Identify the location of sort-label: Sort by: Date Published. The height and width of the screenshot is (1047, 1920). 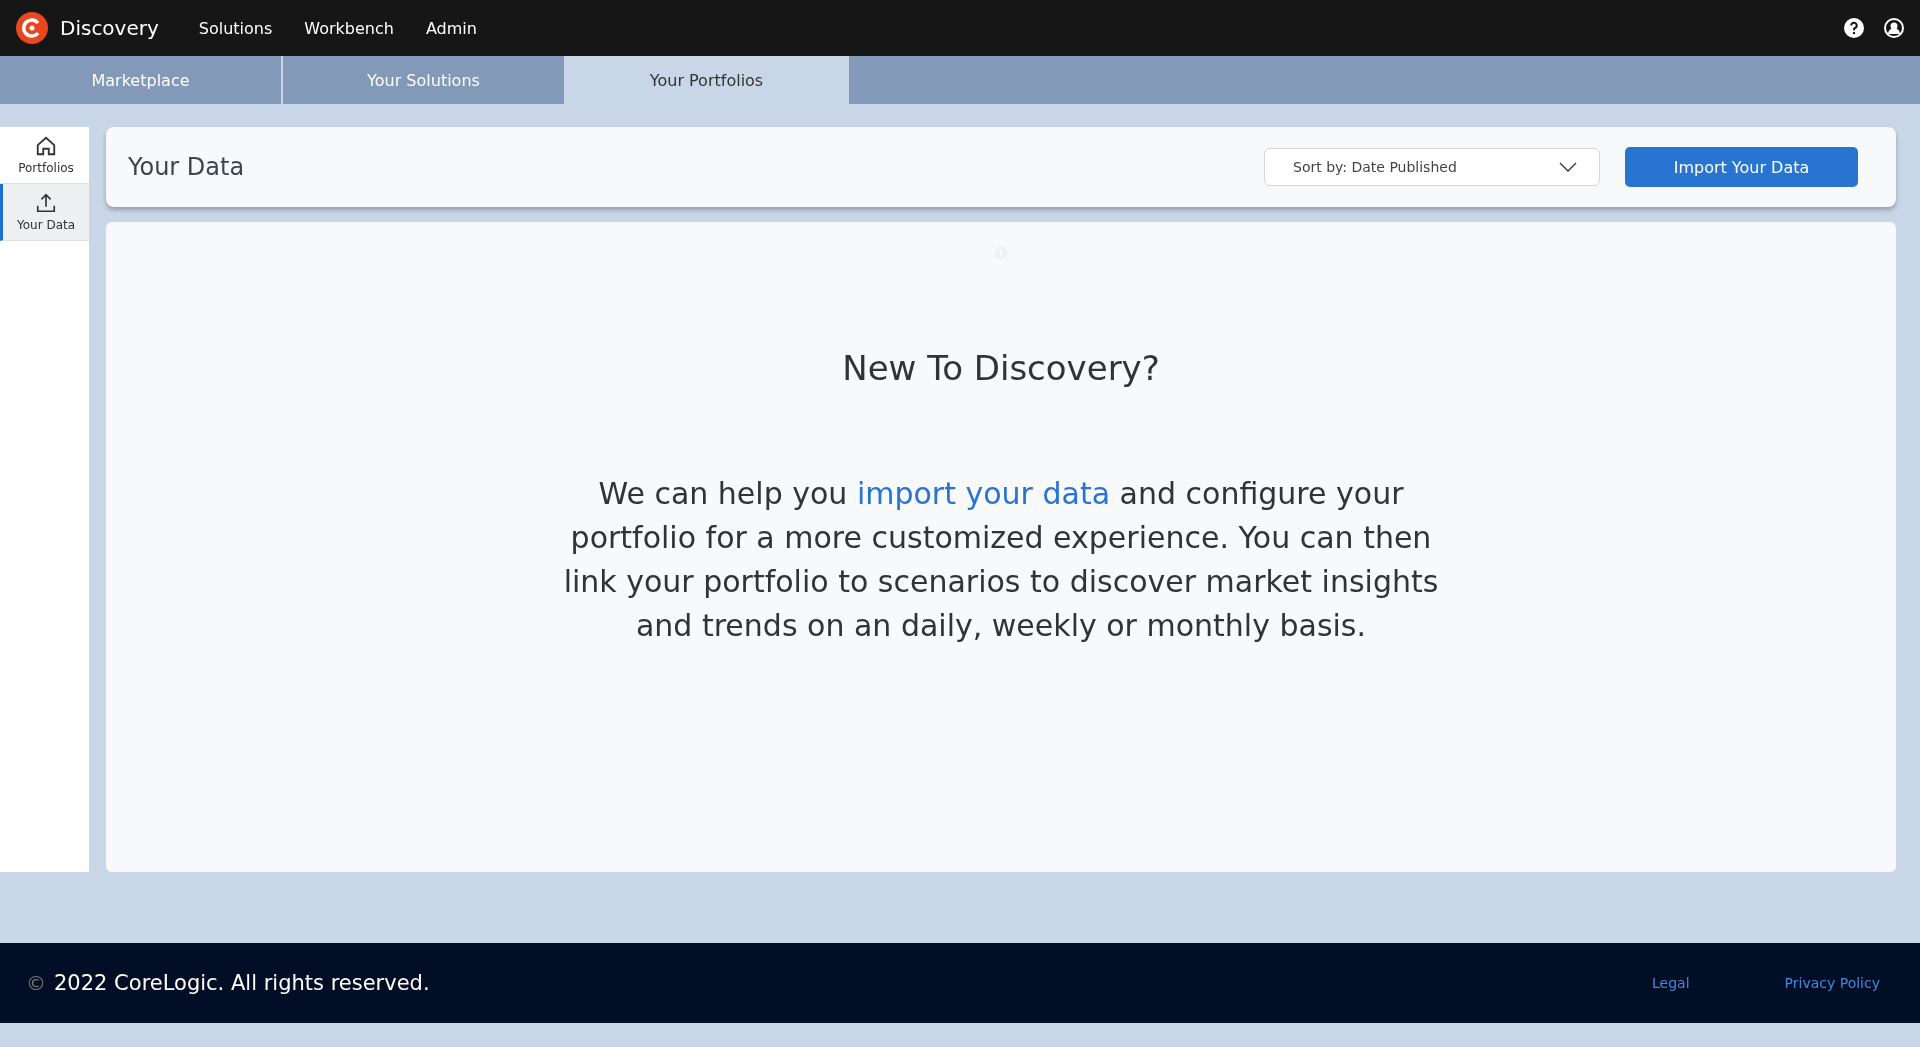
(1375, 167).